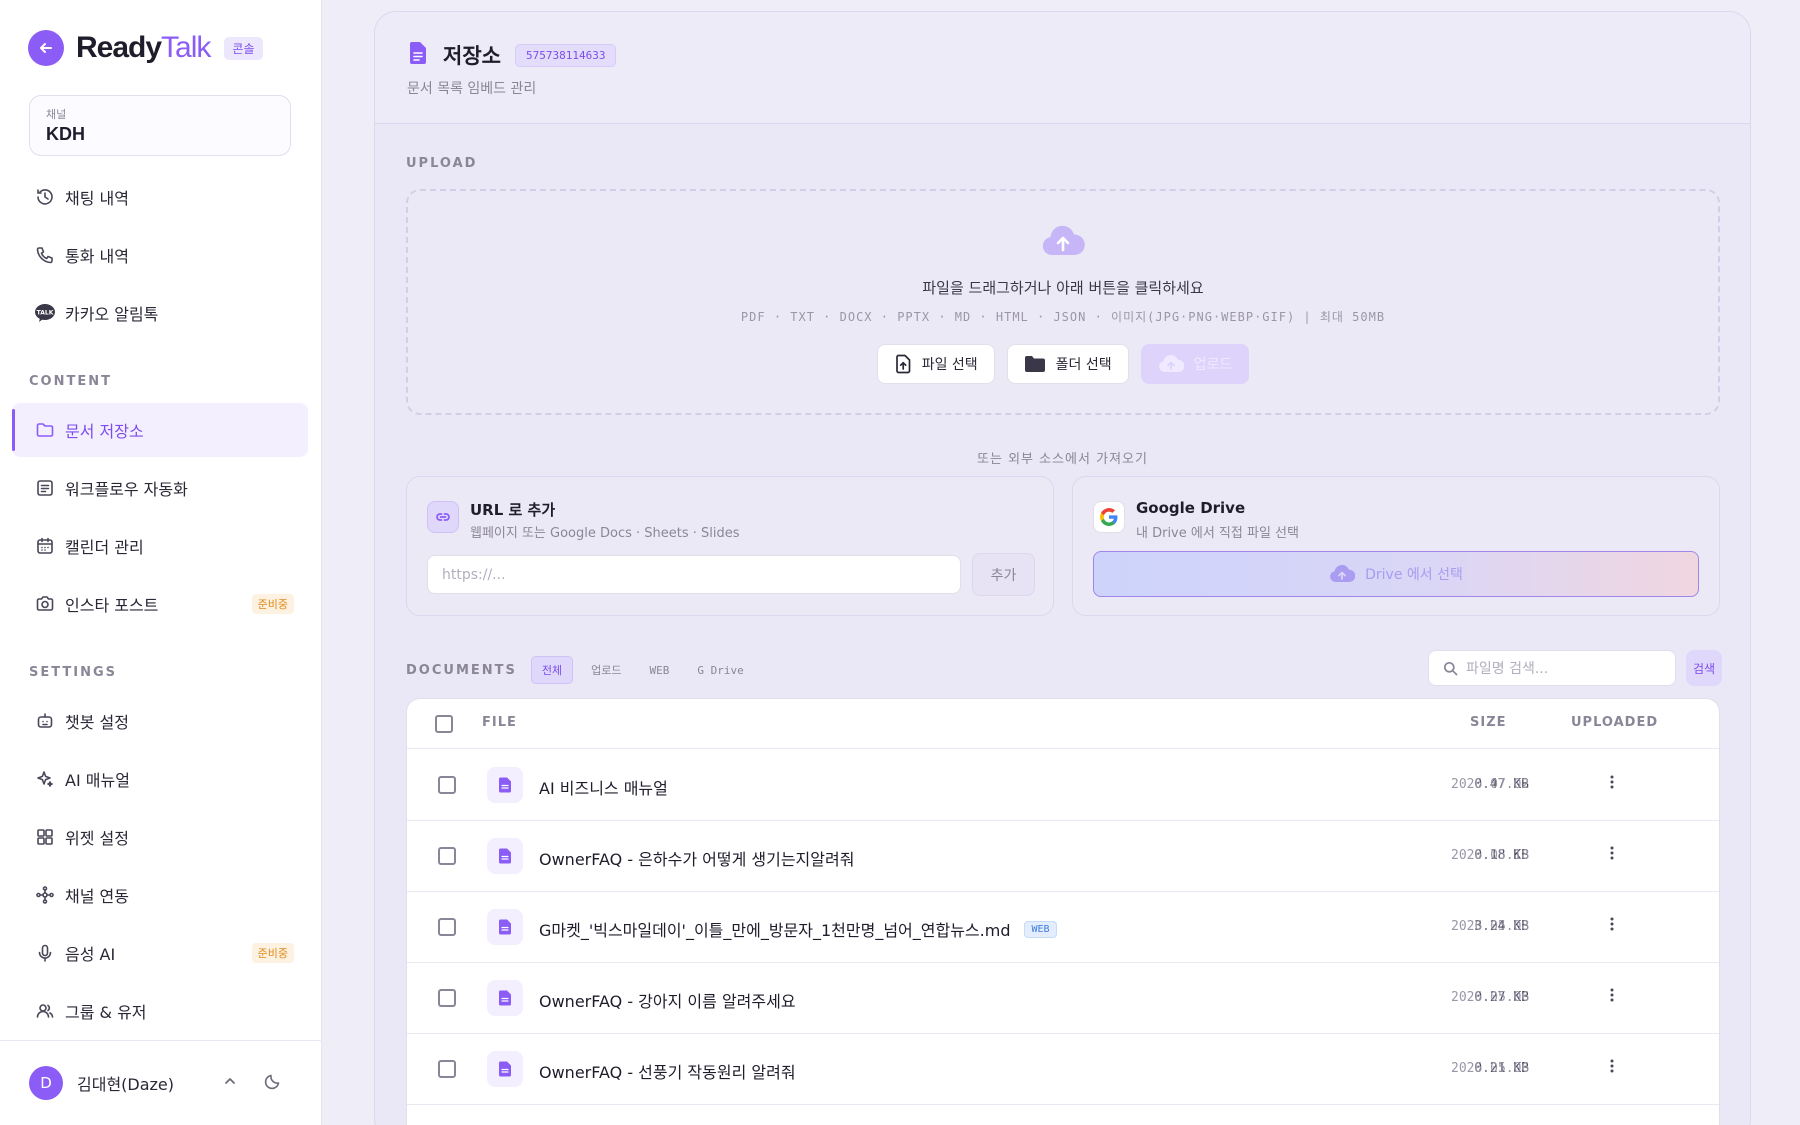 The height and width of the screenshot is (1125, 1800). I want to click on camera-icon, so click(45, 604).